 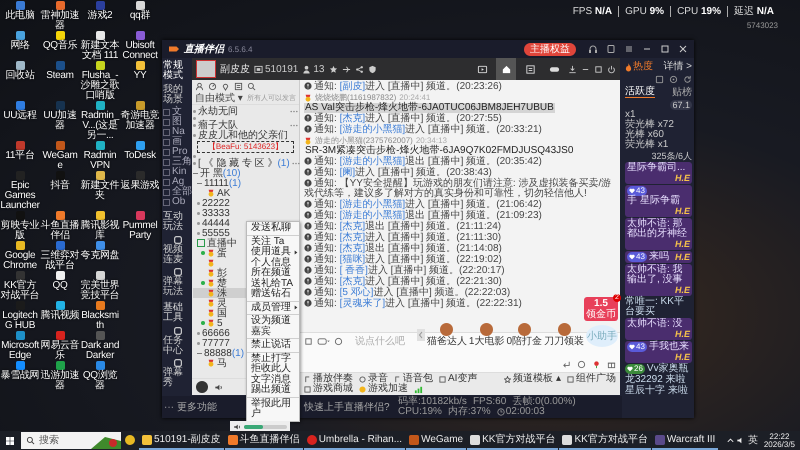 I want to click on room-id: 510191, so click(x=276, y=69).